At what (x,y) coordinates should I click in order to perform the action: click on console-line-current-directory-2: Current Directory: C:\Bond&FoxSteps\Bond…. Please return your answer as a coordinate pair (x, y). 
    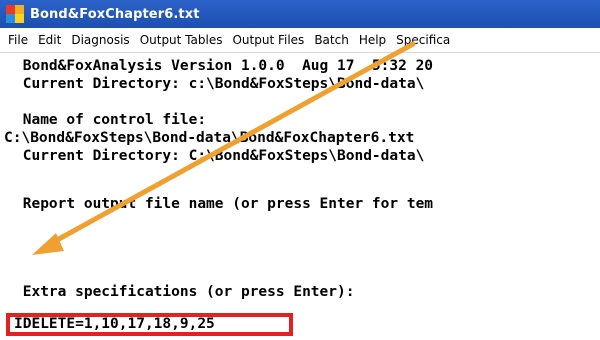
    Looking at the image, I should click on (219, 156).